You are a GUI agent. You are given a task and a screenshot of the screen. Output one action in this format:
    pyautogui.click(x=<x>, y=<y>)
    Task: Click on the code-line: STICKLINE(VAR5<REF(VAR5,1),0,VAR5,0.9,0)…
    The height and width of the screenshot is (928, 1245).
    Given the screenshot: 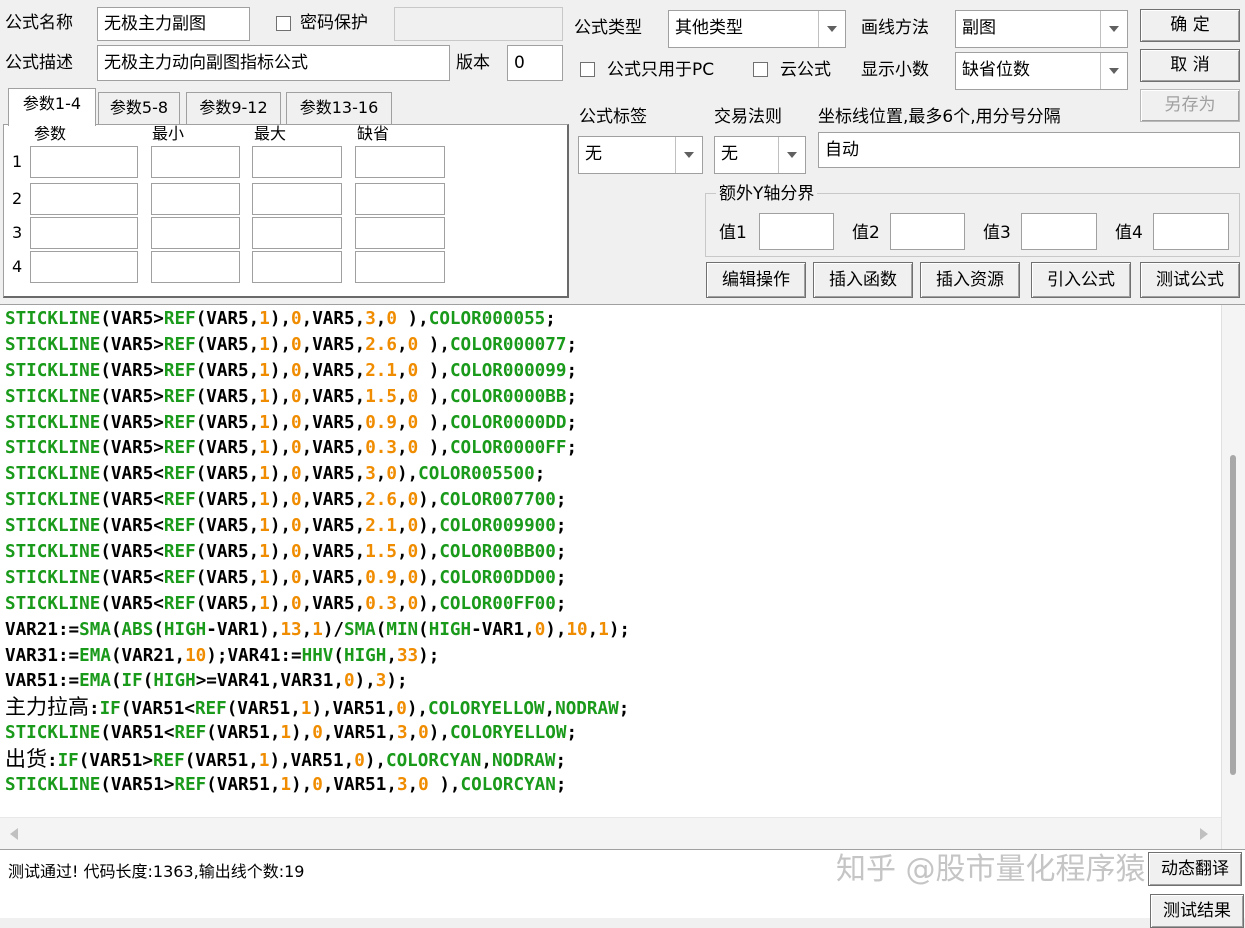 What is the action you would take?
    pyautogui.click(x=317, y=579)
    